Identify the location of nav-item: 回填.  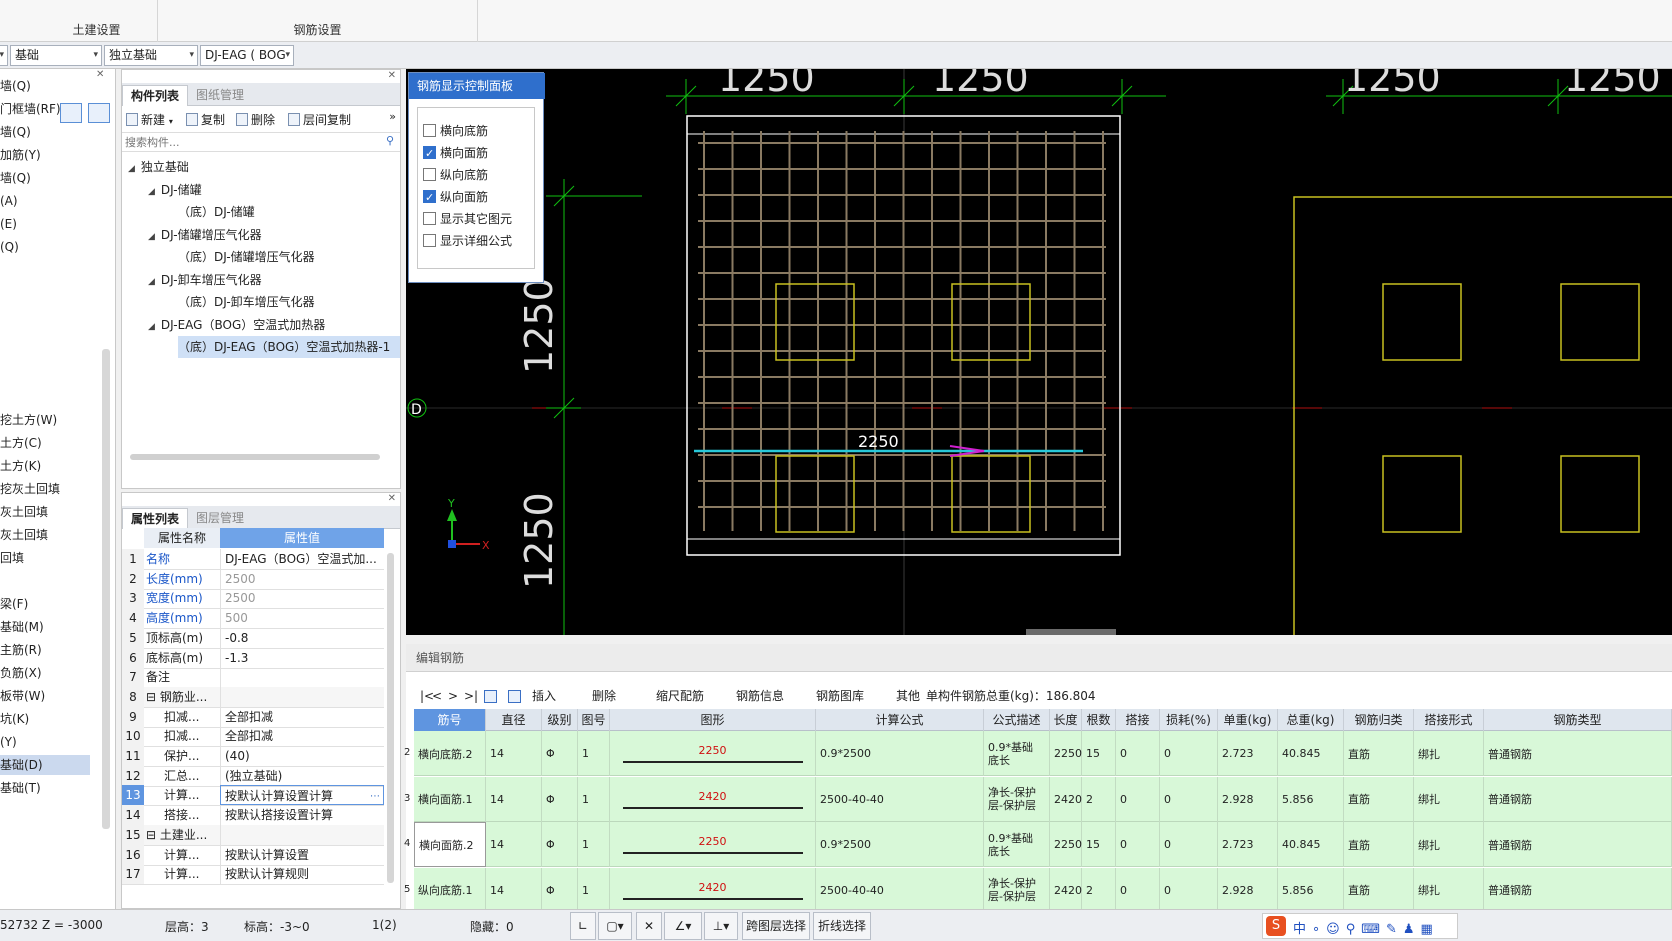
(12, 558).